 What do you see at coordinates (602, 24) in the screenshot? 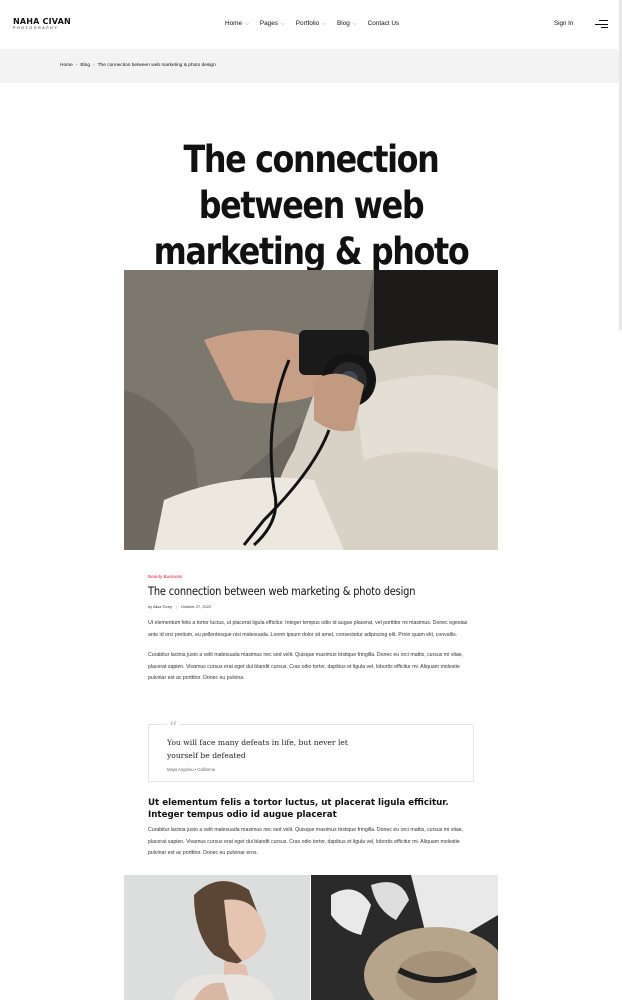
I see `hamburger-menu-icon` at bounding box center [602, 24].